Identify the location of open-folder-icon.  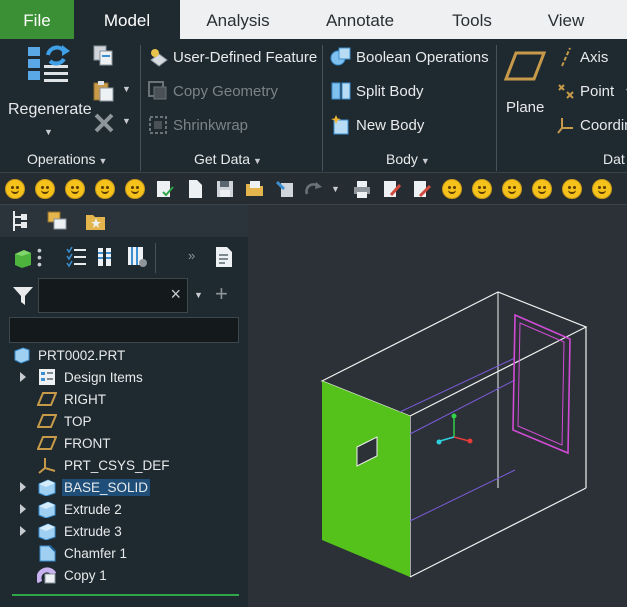
(255, 189).